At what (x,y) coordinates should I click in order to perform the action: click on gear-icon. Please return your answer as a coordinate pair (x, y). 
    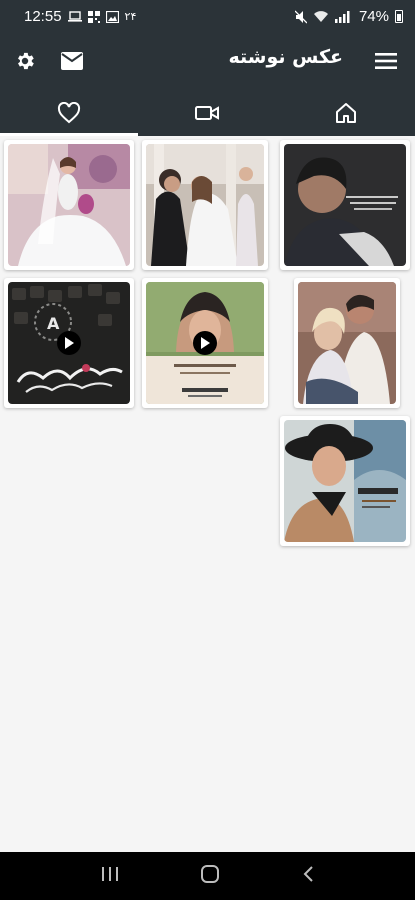
    Looking at the image, I should click on (26, 61).